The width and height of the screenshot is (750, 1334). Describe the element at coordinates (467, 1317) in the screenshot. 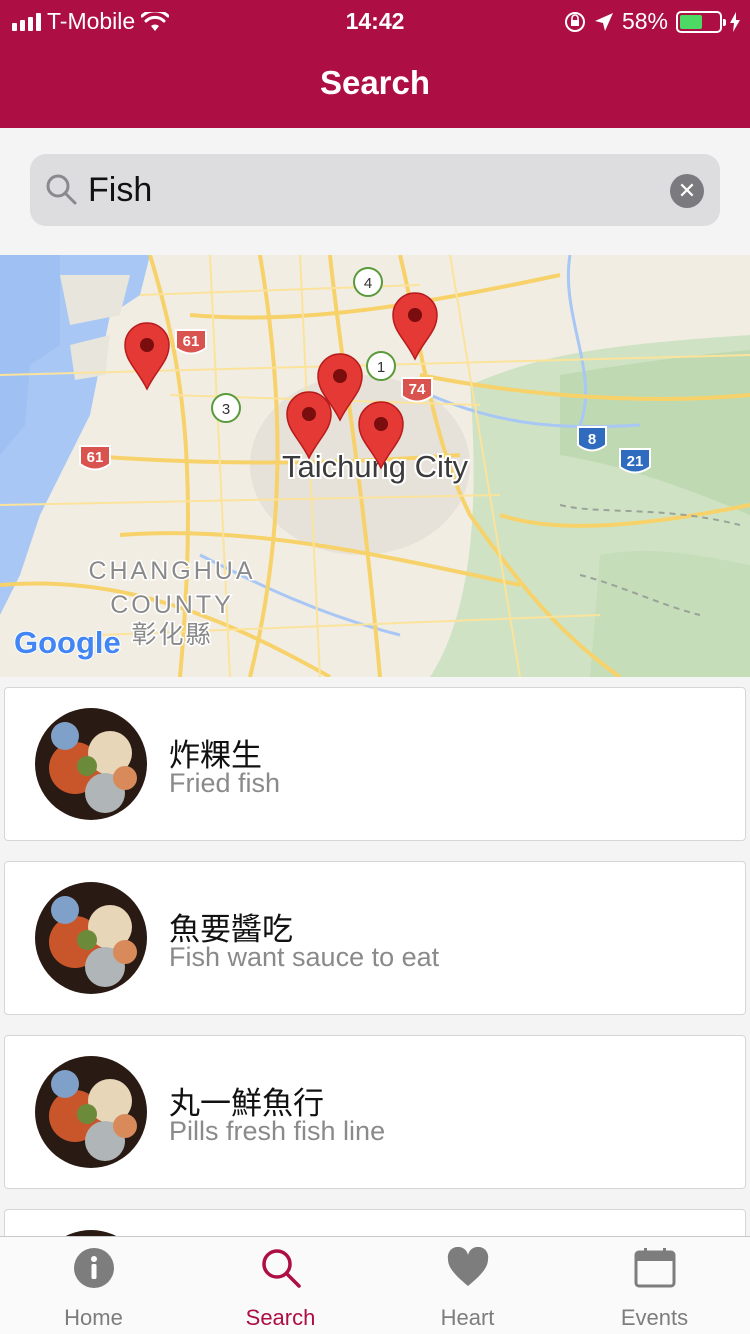

I see `tab-heart-label: Heart` at that location.